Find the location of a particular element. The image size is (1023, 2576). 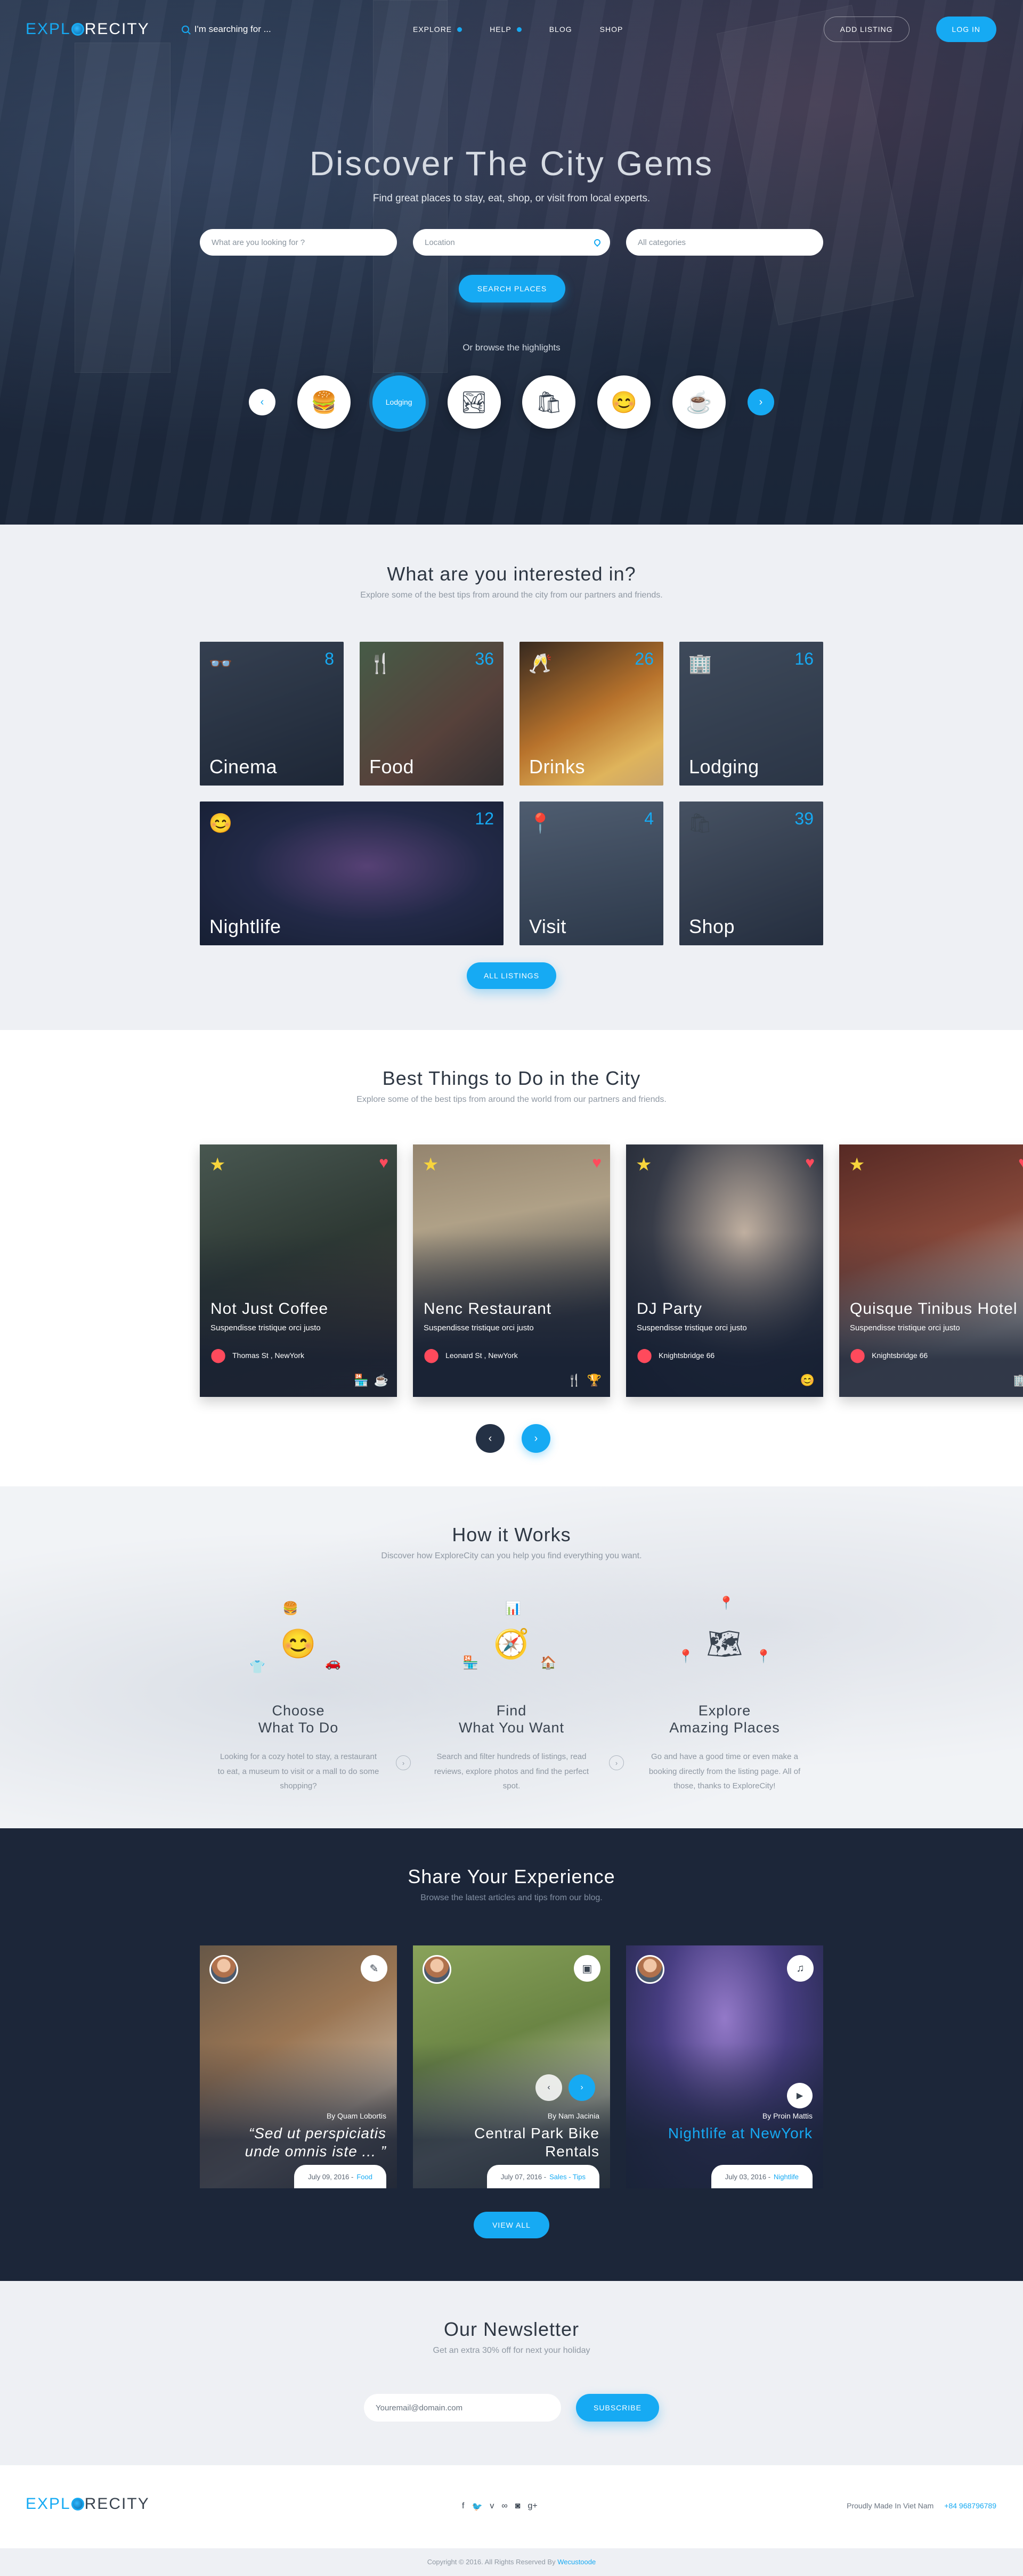

carousel-next-button: › is located at coordinates (536, 1438).